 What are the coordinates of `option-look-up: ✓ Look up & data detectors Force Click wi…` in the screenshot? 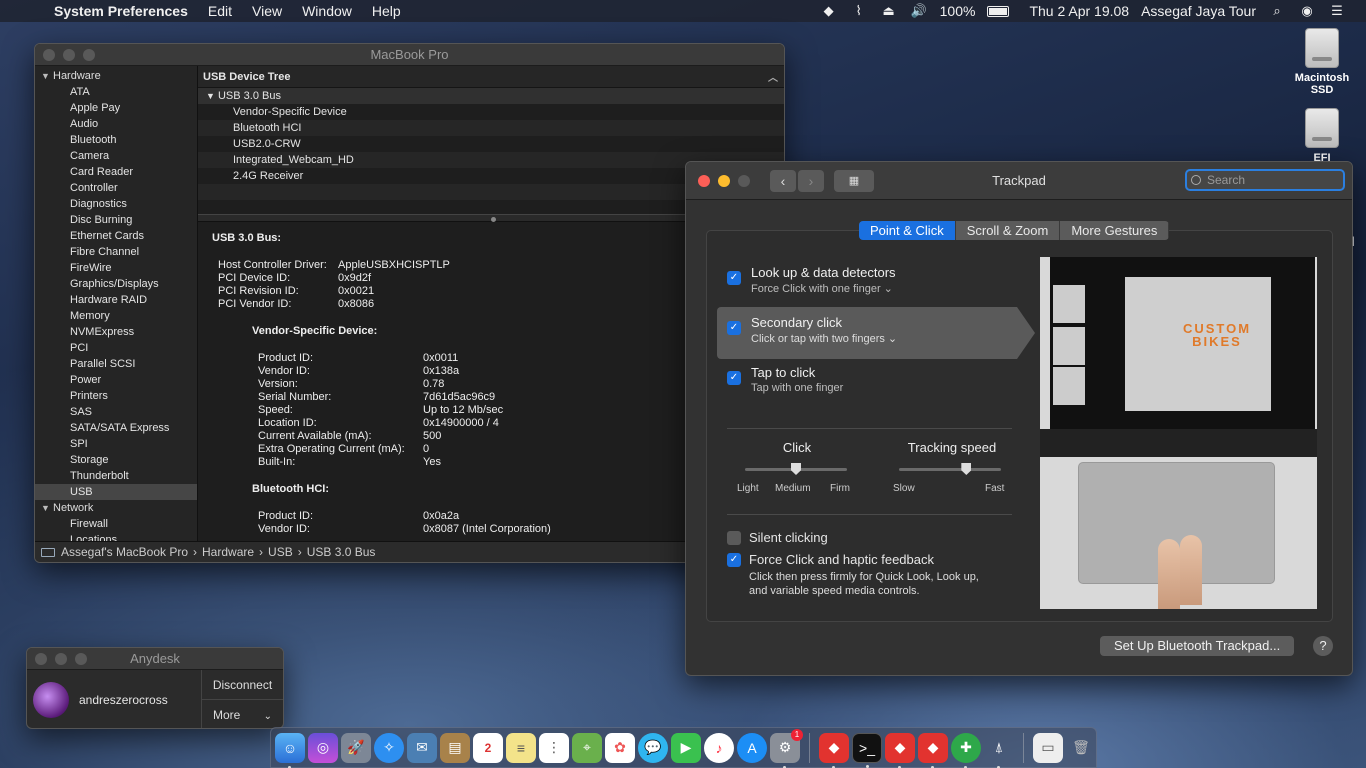 It's located at (811, 280).